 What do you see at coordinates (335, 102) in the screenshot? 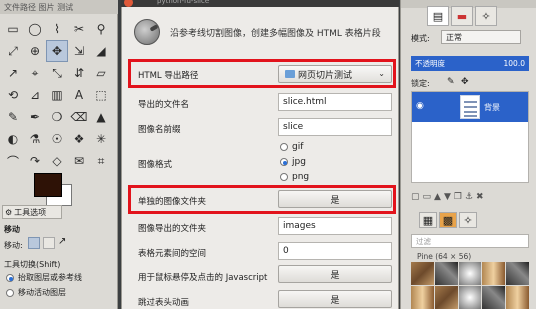
I see `filename-input: slice.html` at bounding box center [335, 102].